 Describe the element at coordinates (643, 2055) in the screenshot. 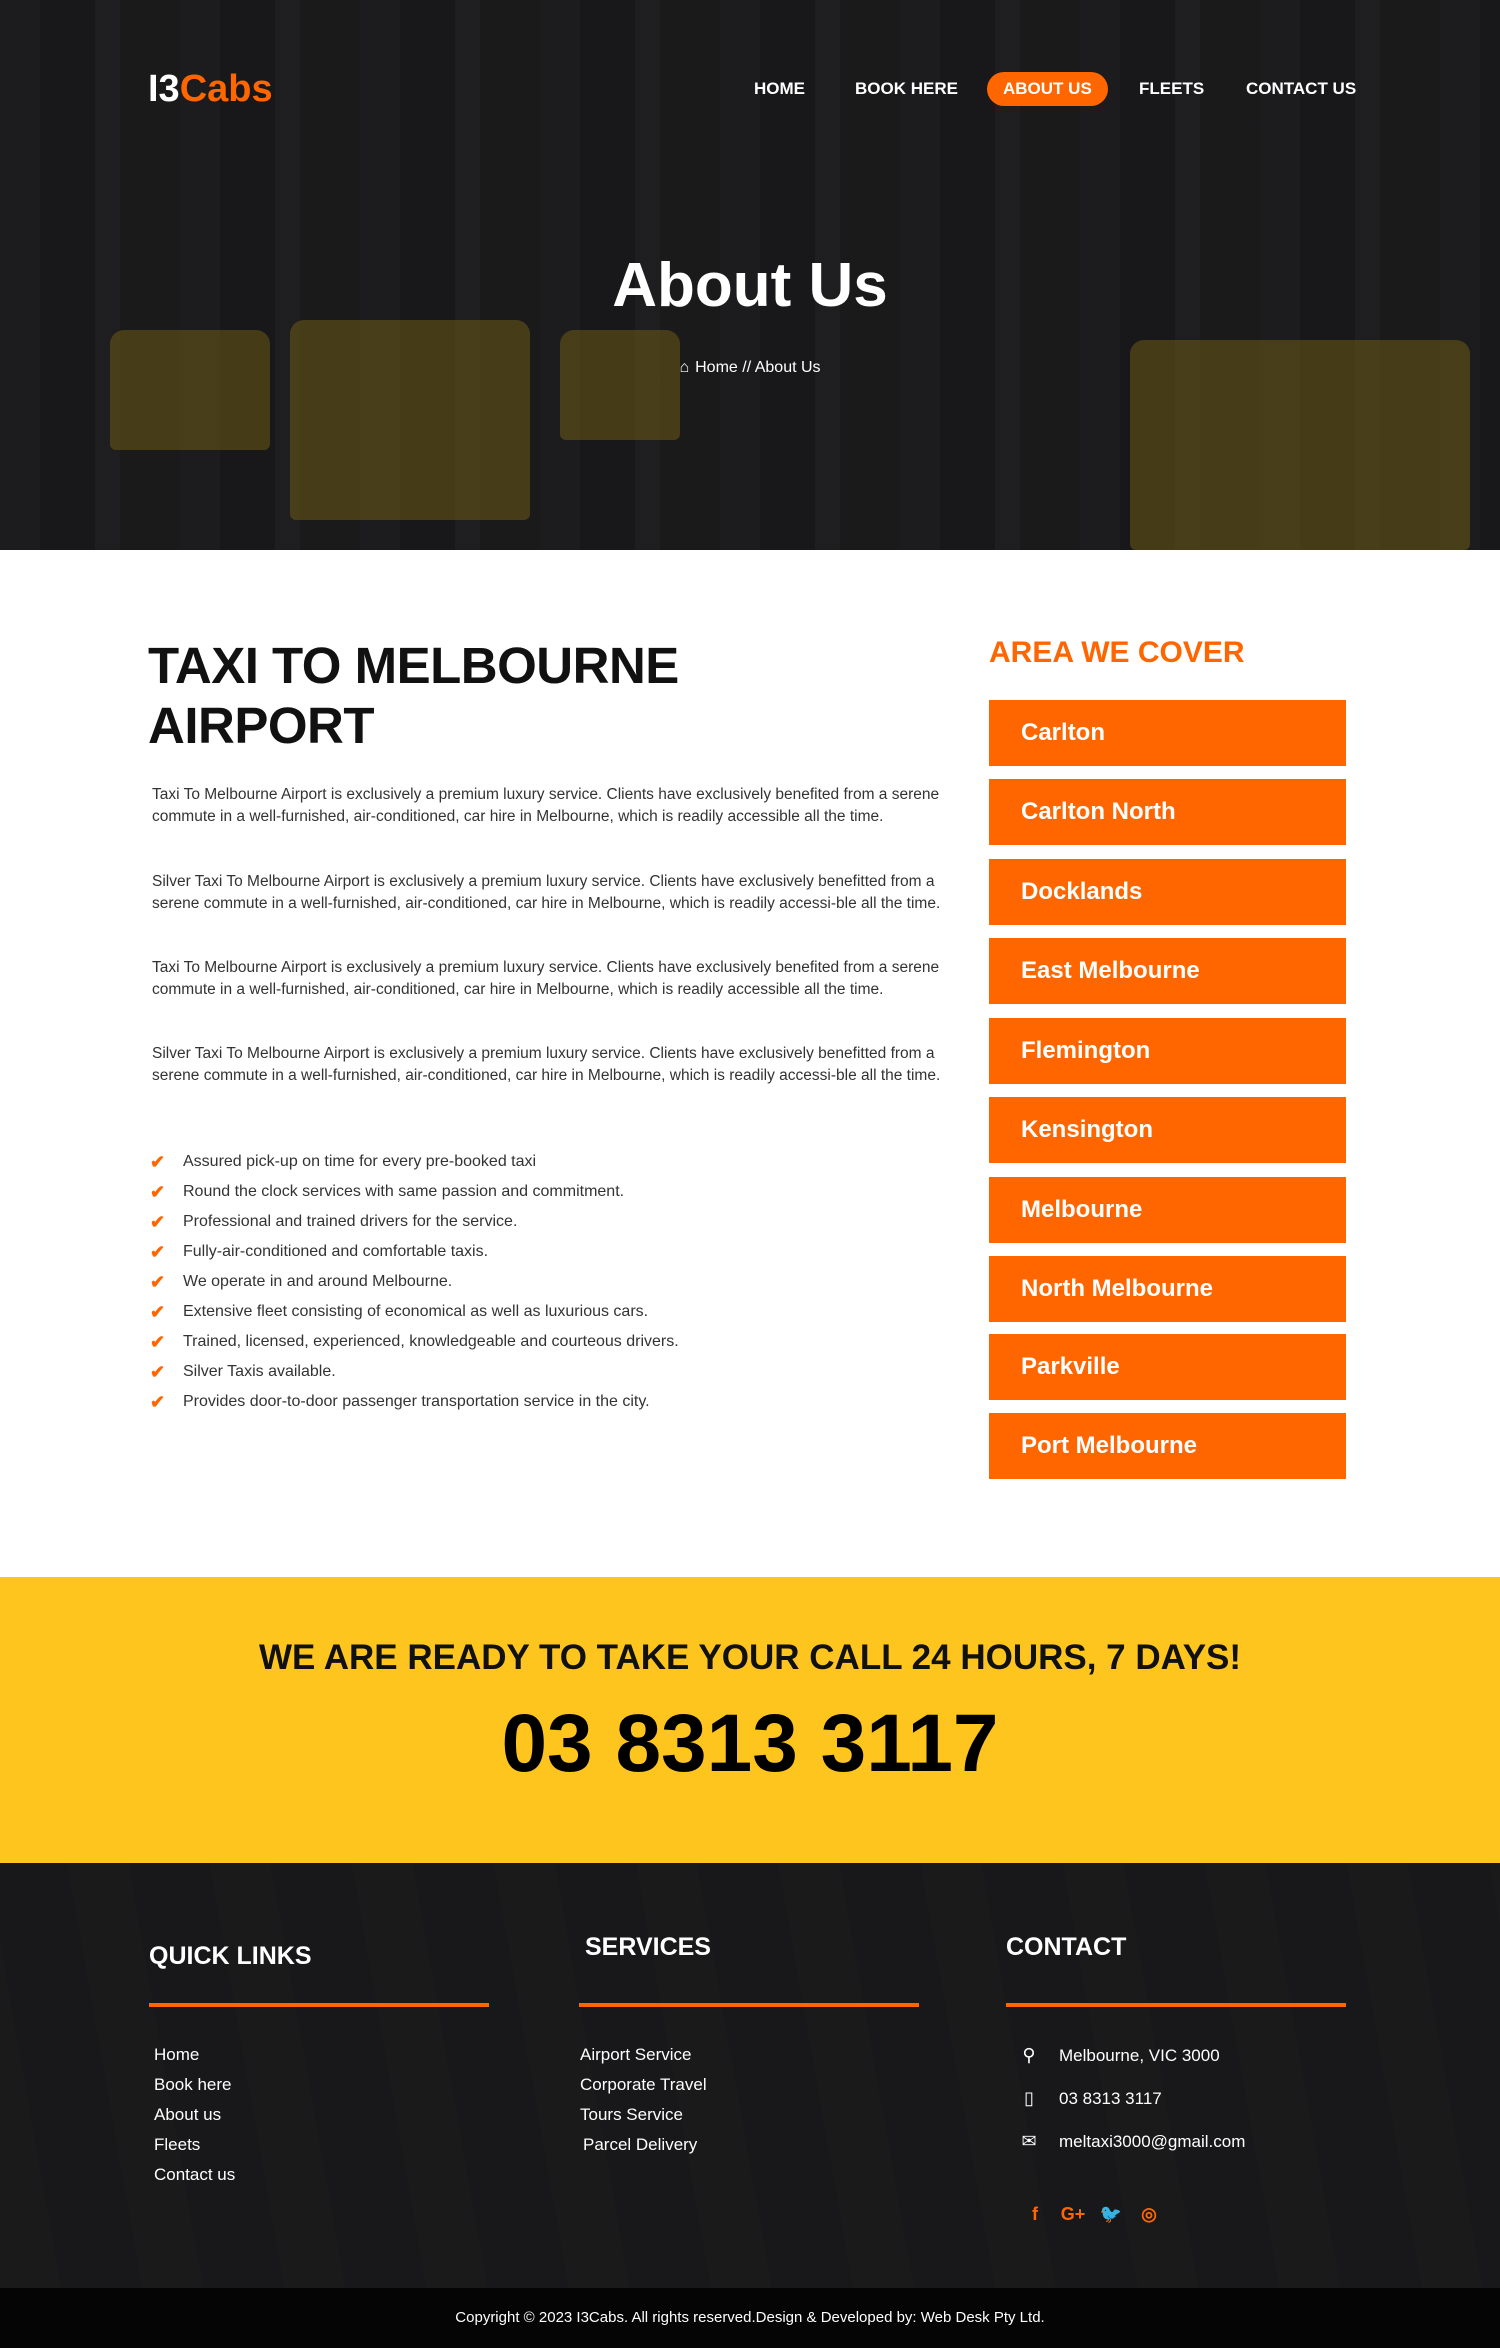

I see `service-link: Airport Service` at that location.